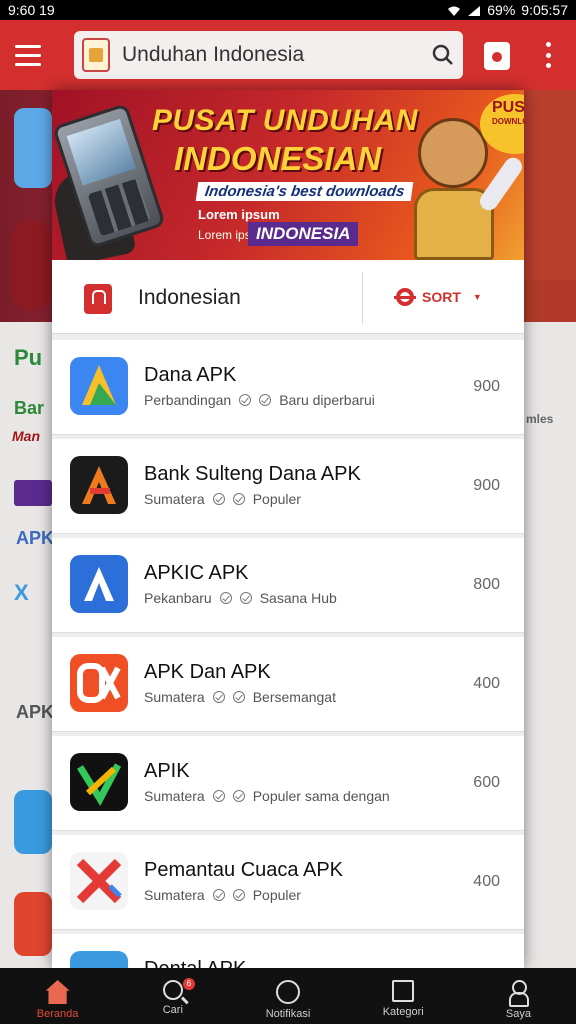  I want to click on nav-home: Beranda, so click(57, 996).